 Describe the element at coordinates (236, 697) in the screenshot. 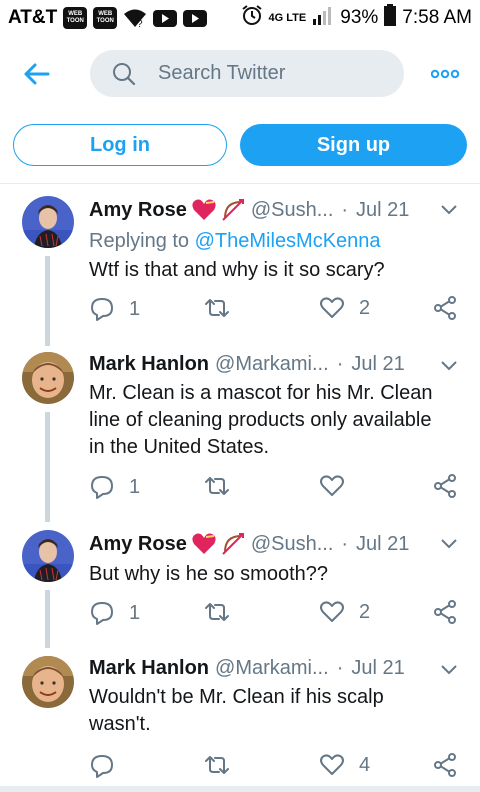

I see `tweet-text-line: Wouldn't be Mr. Clean if his scalp` at that location.